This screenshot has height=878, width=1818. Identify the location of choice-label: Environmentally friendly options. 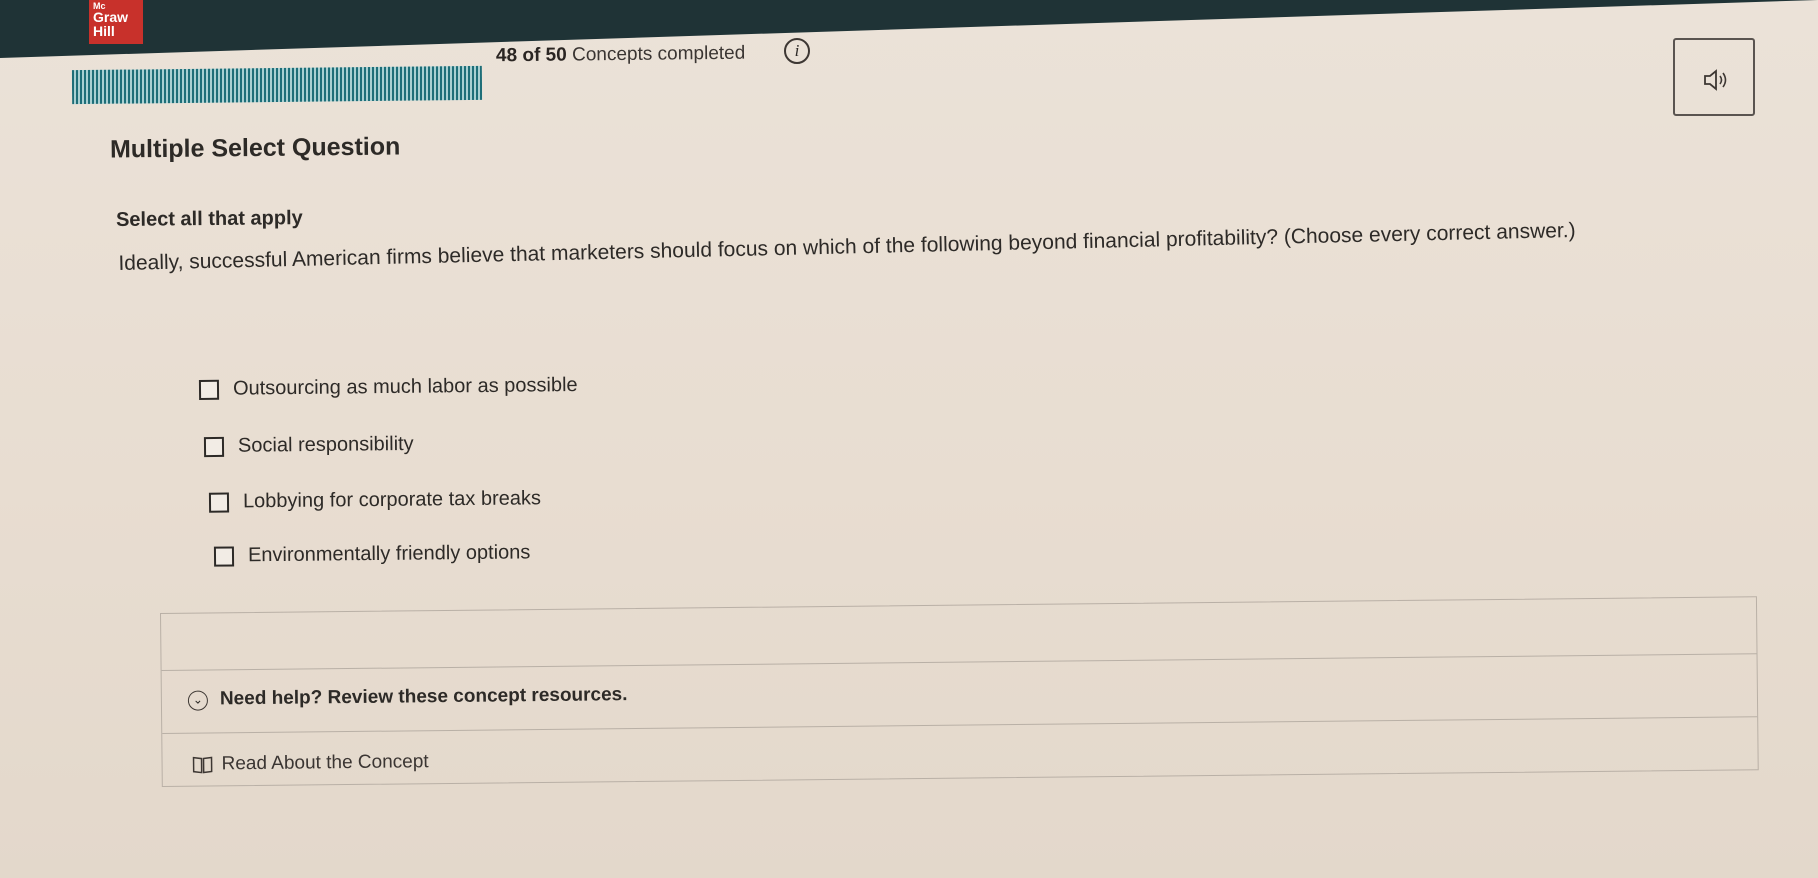
(389, 554).